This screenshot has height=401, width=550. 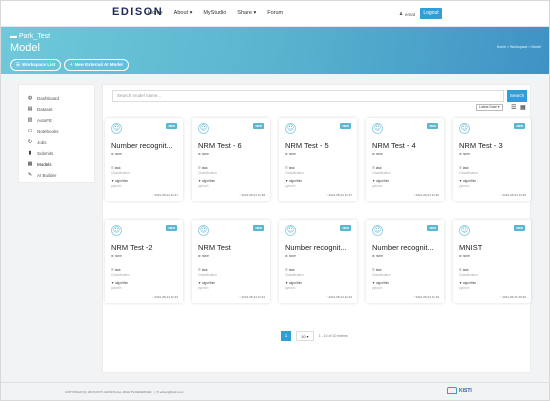 I want to click on date-value: 2021-05-24 11:38, so click(x=253, y=195).